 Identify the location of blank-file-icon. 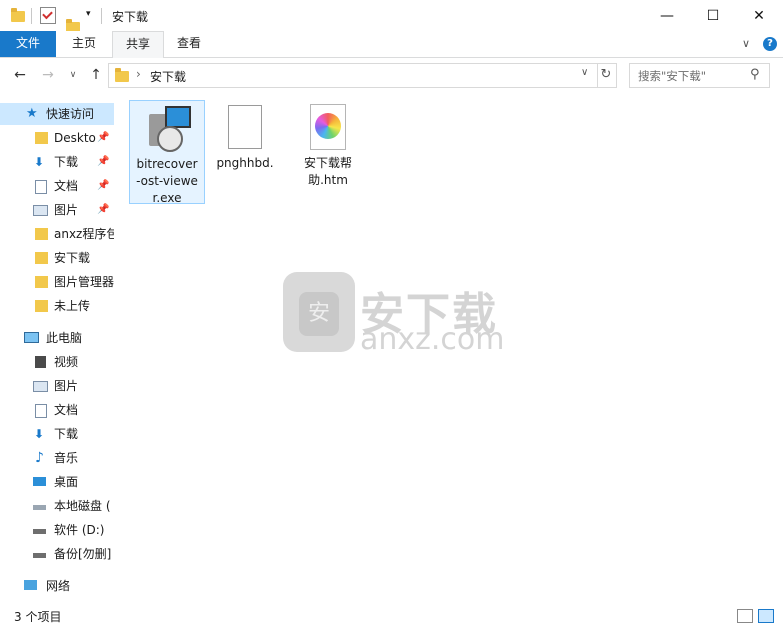
(245, 127).